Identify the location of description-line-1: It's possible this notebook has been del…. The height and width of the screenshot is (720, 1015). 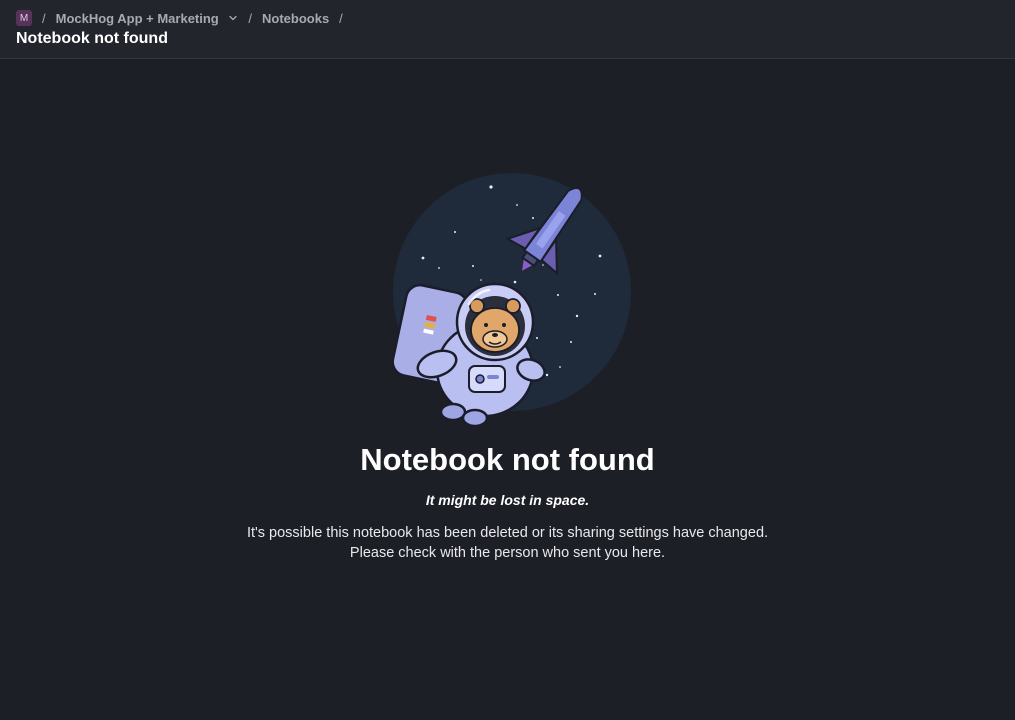
(507, 533).